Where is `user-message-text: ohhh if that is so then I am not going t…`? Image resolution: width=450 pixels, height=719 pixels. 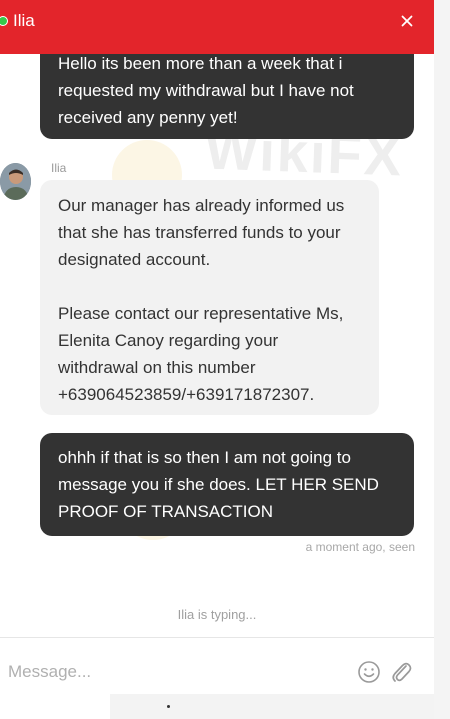 user-message-text: ohhh if that is so then I am not going t… is located at coordinates (218, 484).